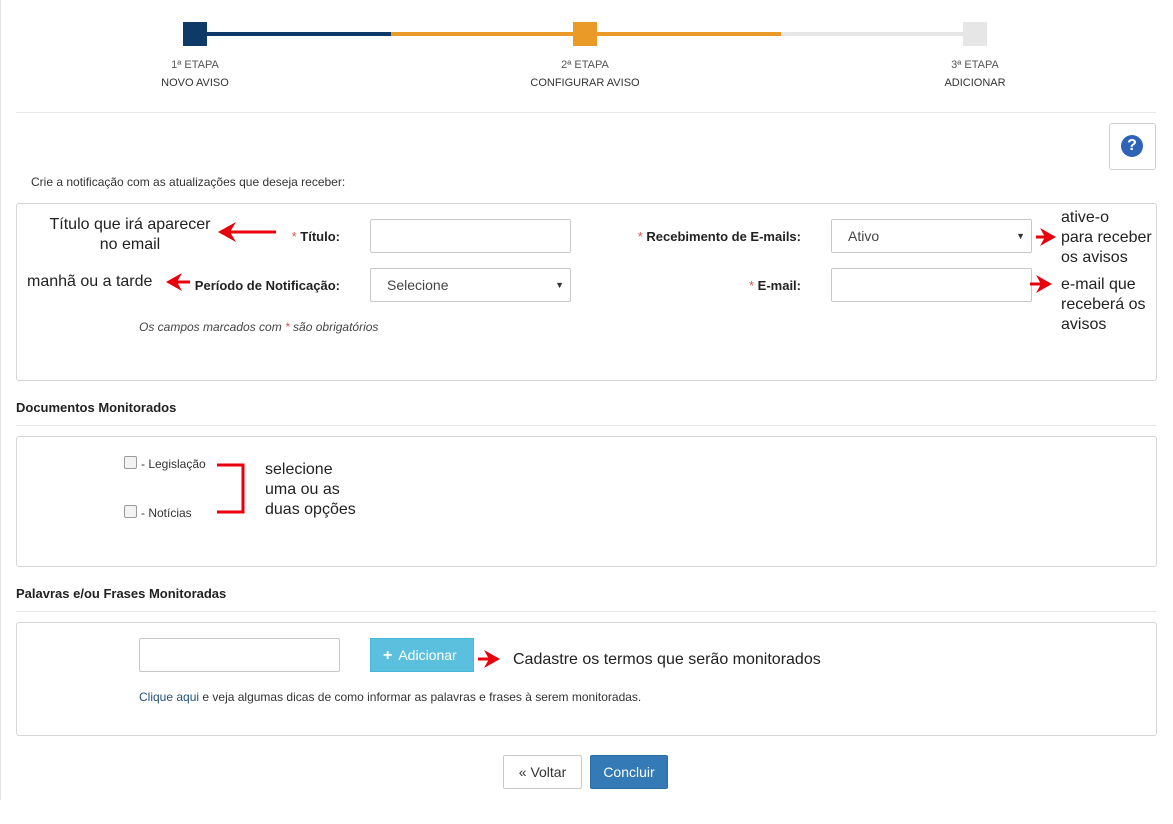 Image resolution: width=1173 pixels, height=824 pixels. What do you see at coordinates (231, 488) in the screenshot?
I see `bracket-icon` at bounding box center [231, 488].